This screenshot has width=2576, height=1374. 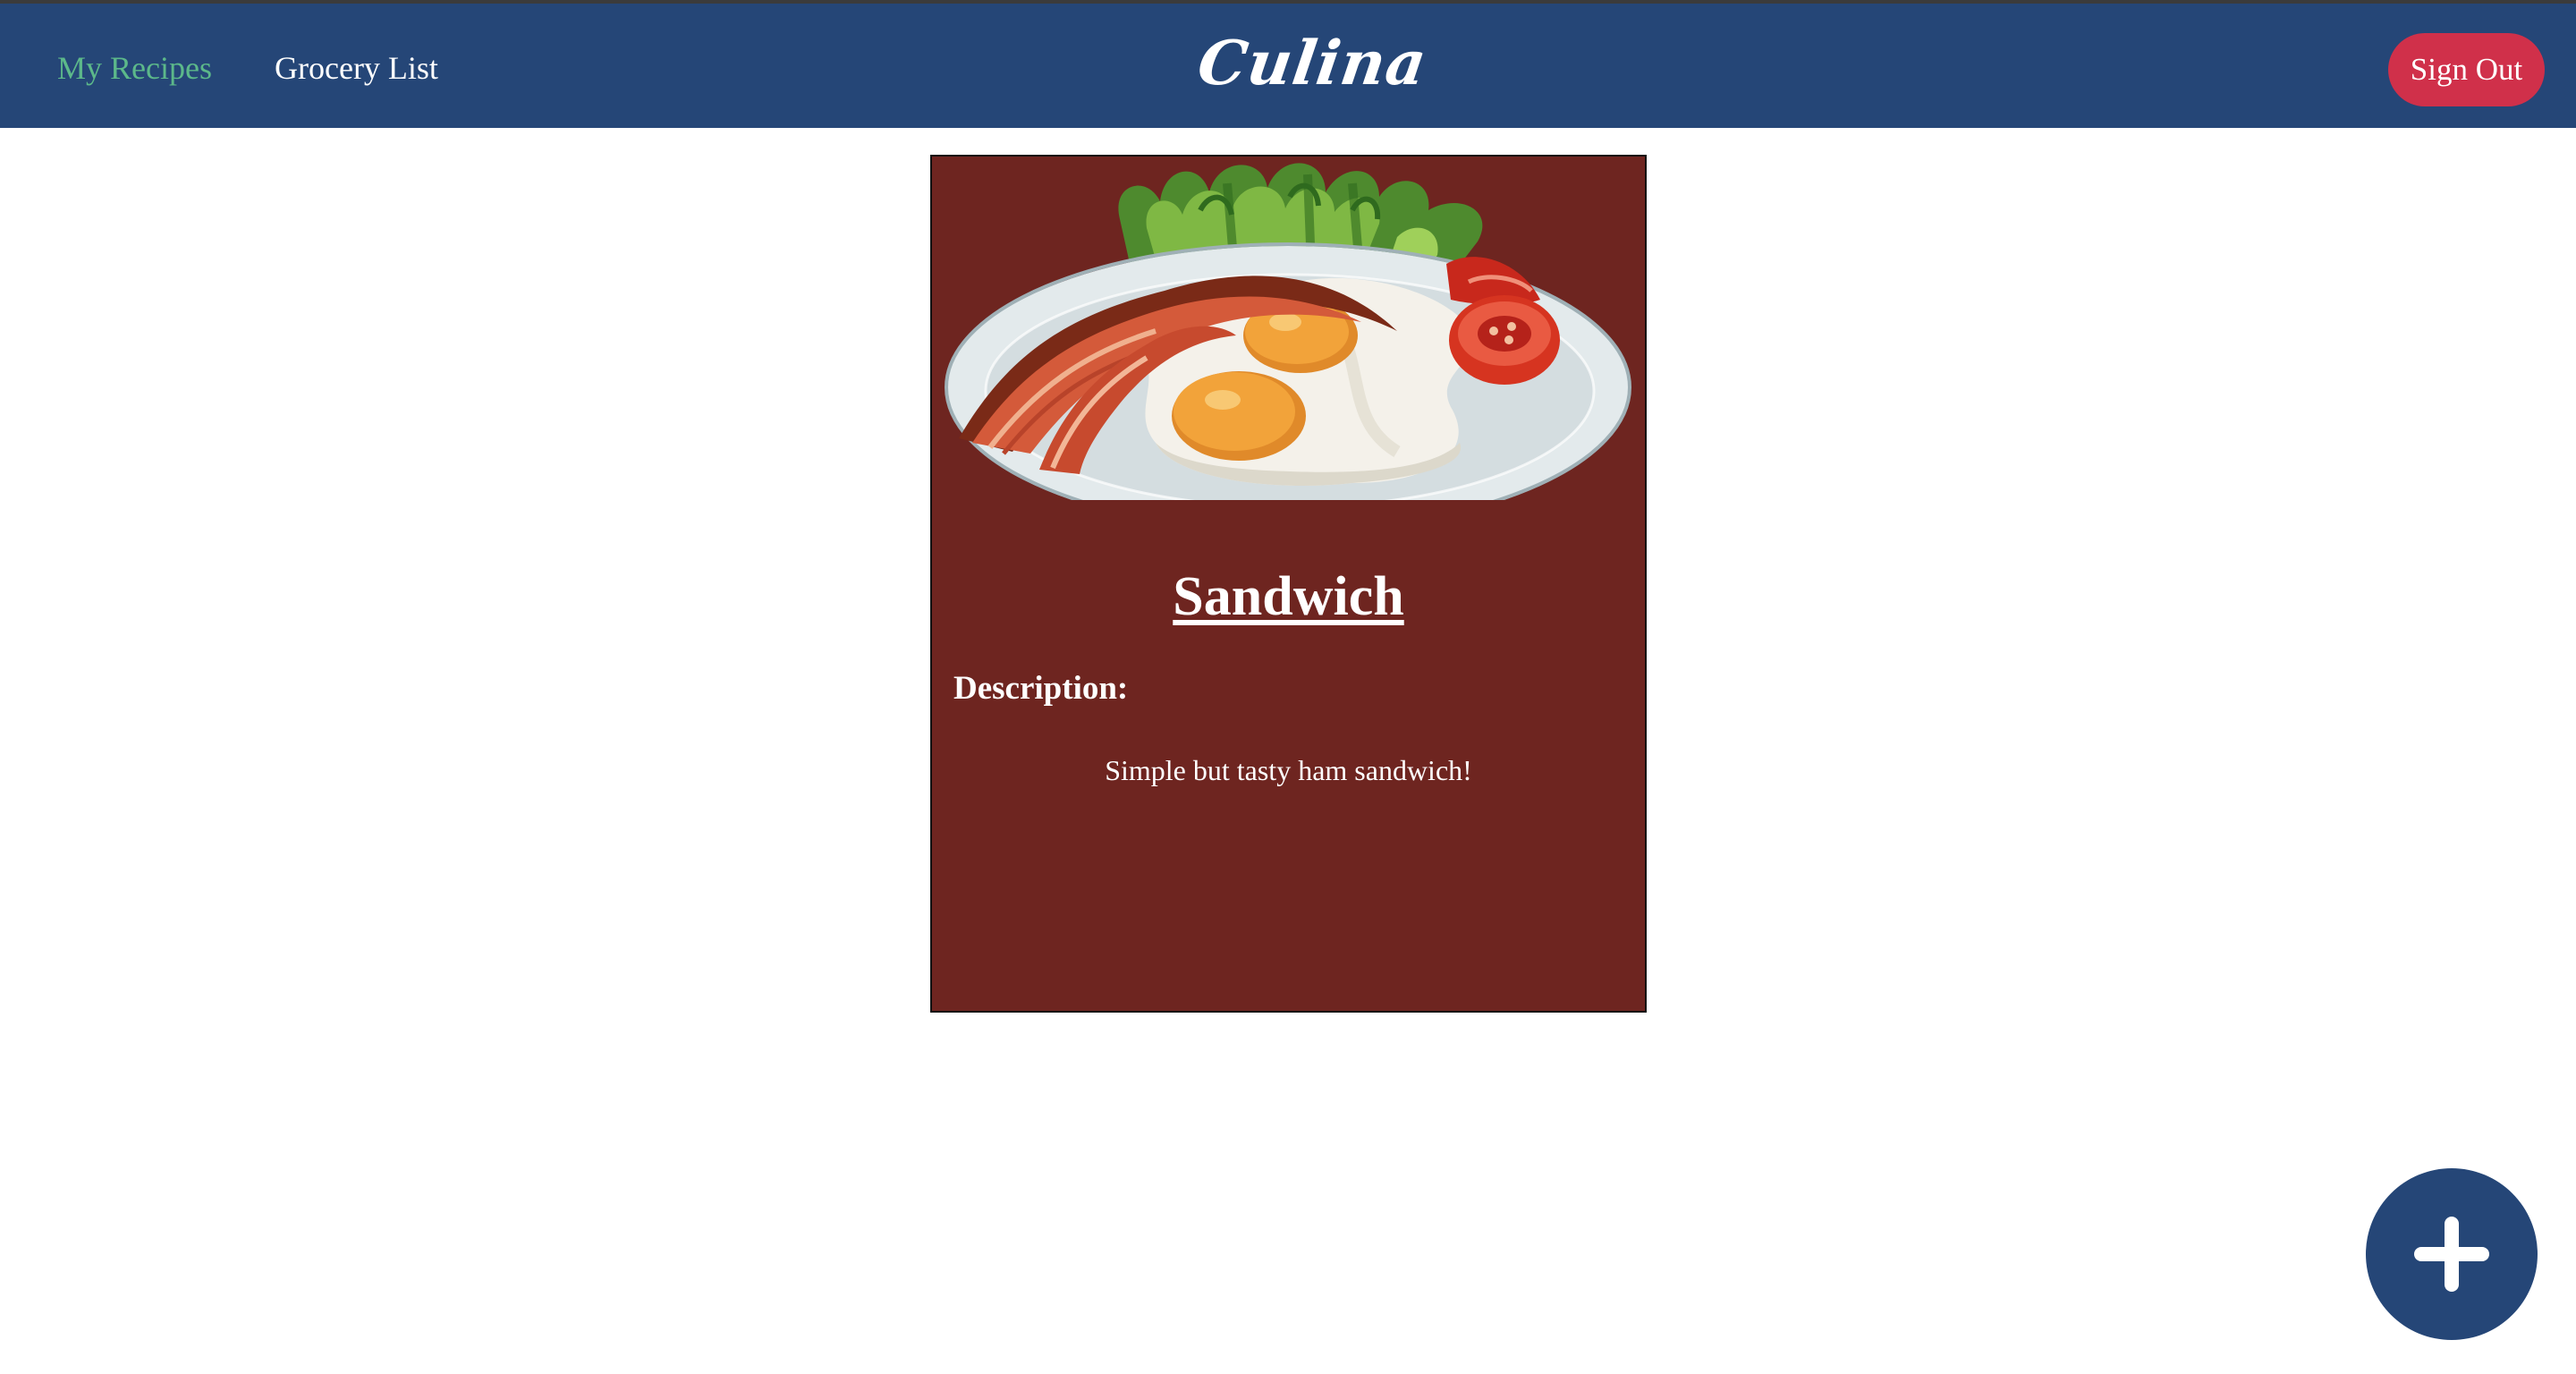 I want to click on recipe-title: Sandwich, so click(x=1288, y=596).